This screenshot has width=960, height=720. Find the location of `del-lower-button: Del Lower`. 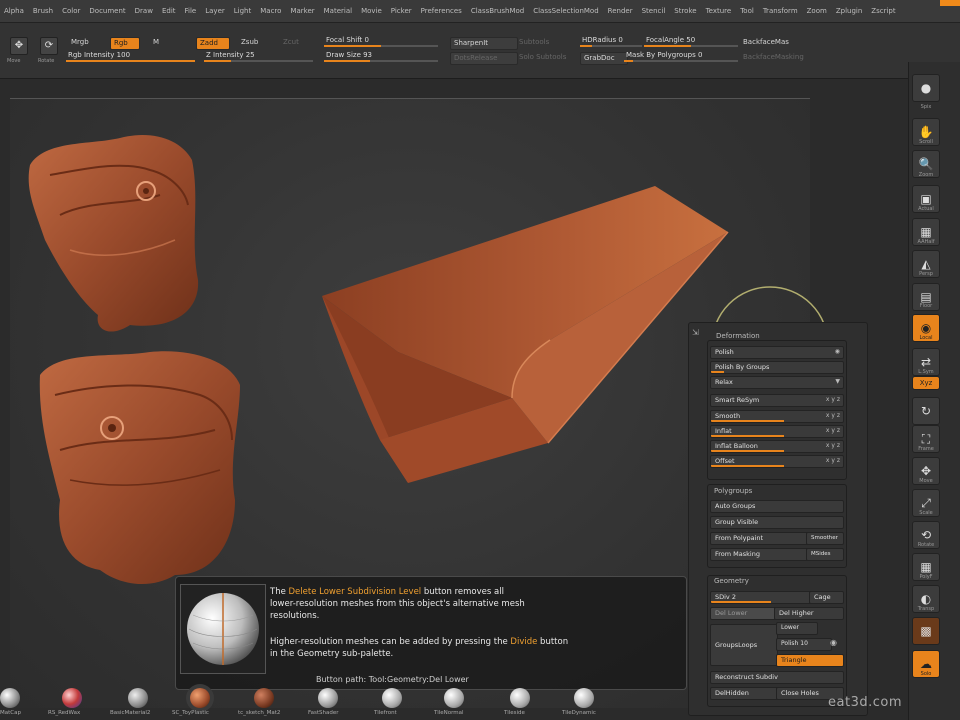

del-lower-button: Del Lower is located at coordinates (743, 613).